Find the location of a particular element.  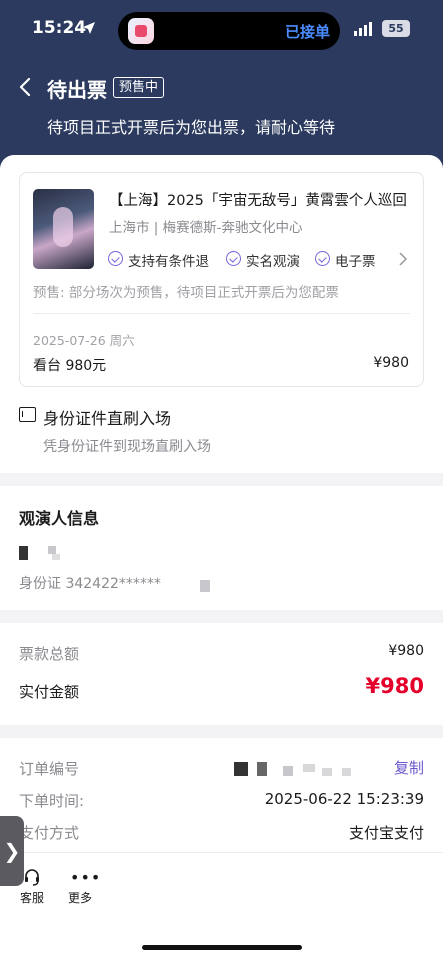

redacted-id is located at coordinates (205, 586).